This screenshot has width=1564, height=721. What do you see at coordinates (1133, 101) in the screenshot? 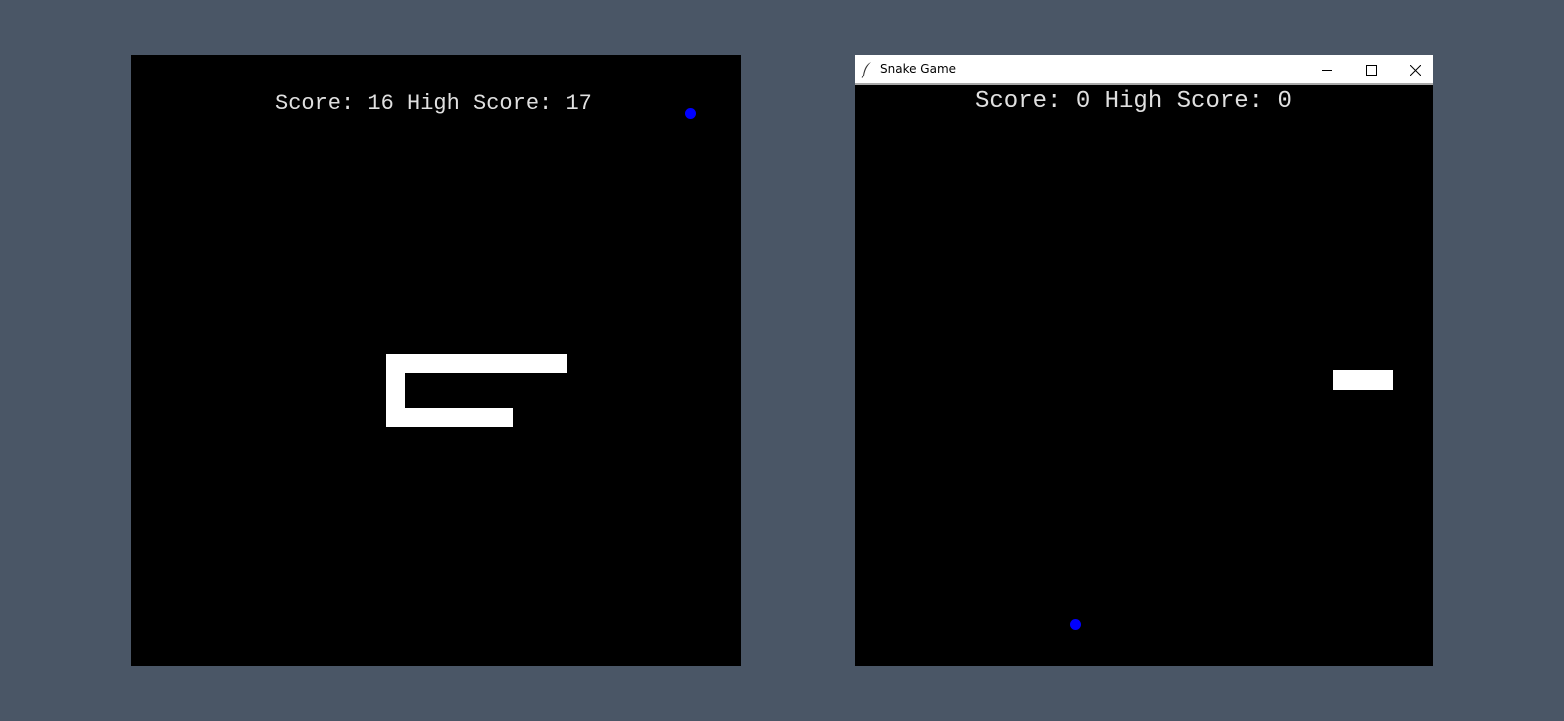
I see `score-display: Score: 0 High Score: 0` at bounding box center [1133, 101].